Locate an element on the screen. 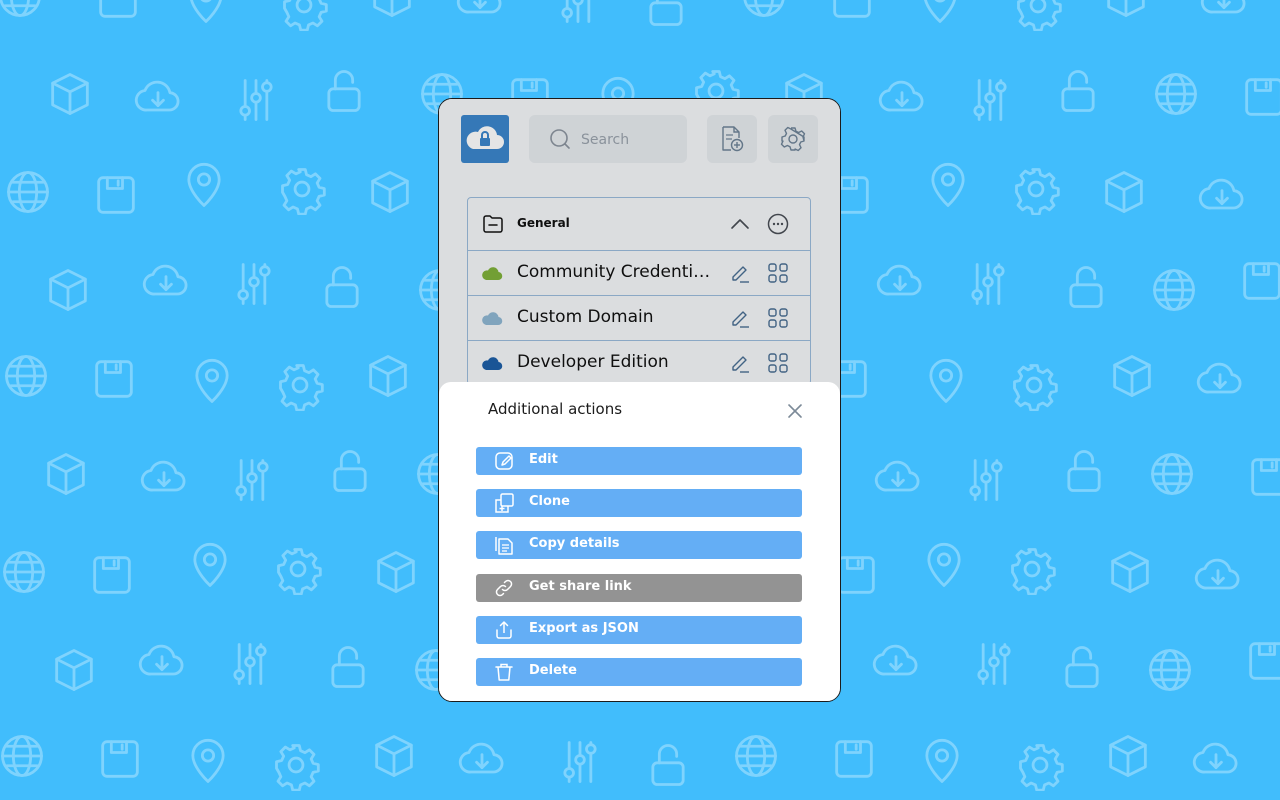 This screenshot has width=1280, height=800. clone-icon is located at coordinates (504, 503).